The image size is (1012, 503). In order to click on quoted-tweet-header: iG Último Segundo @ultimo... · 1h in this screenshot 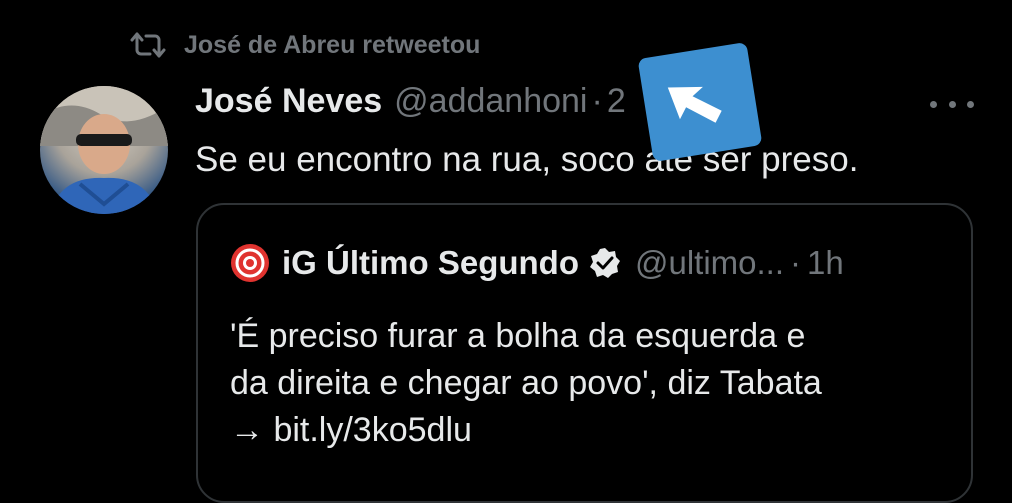, I will do `click(537, 263)`.